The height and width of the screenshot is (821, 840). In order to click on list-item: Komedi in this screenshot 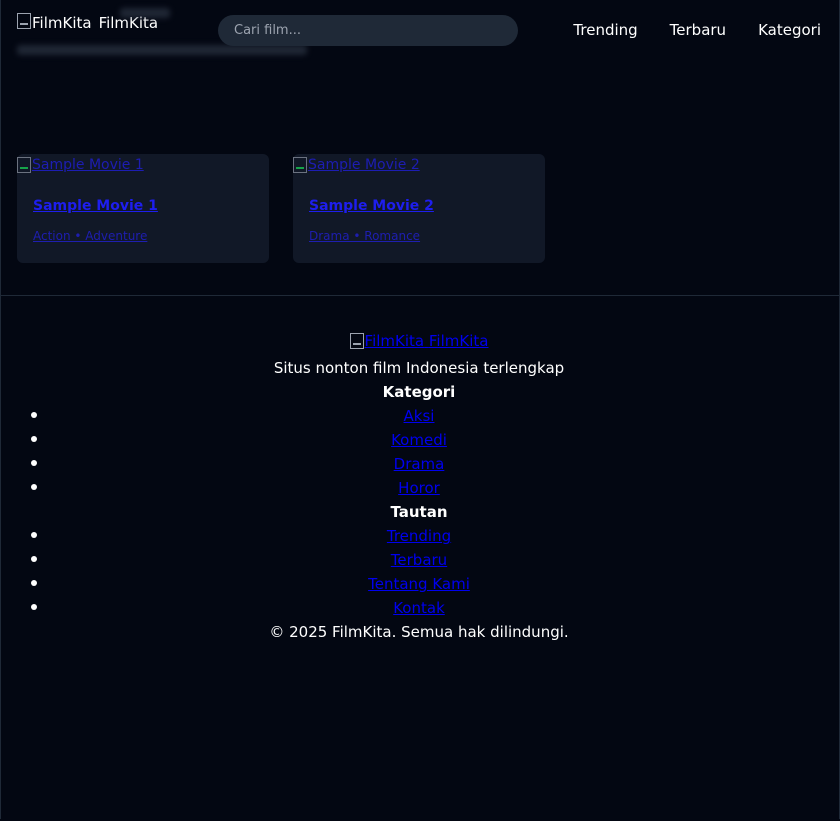, I will do `click(419, 440)`.